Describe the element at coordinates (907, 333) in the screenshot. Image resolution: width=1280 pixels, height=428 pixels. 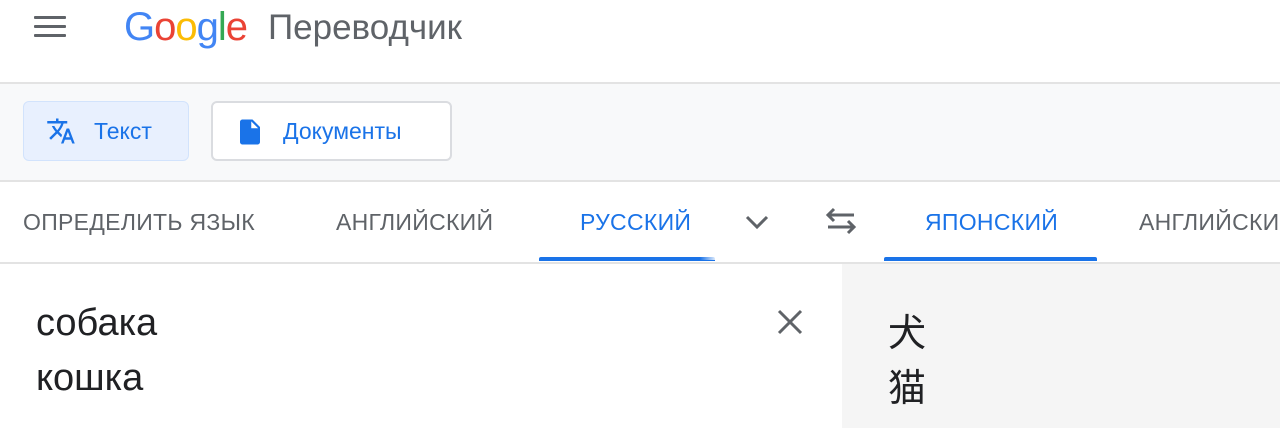
I see `translation-line: 犬` at that location.